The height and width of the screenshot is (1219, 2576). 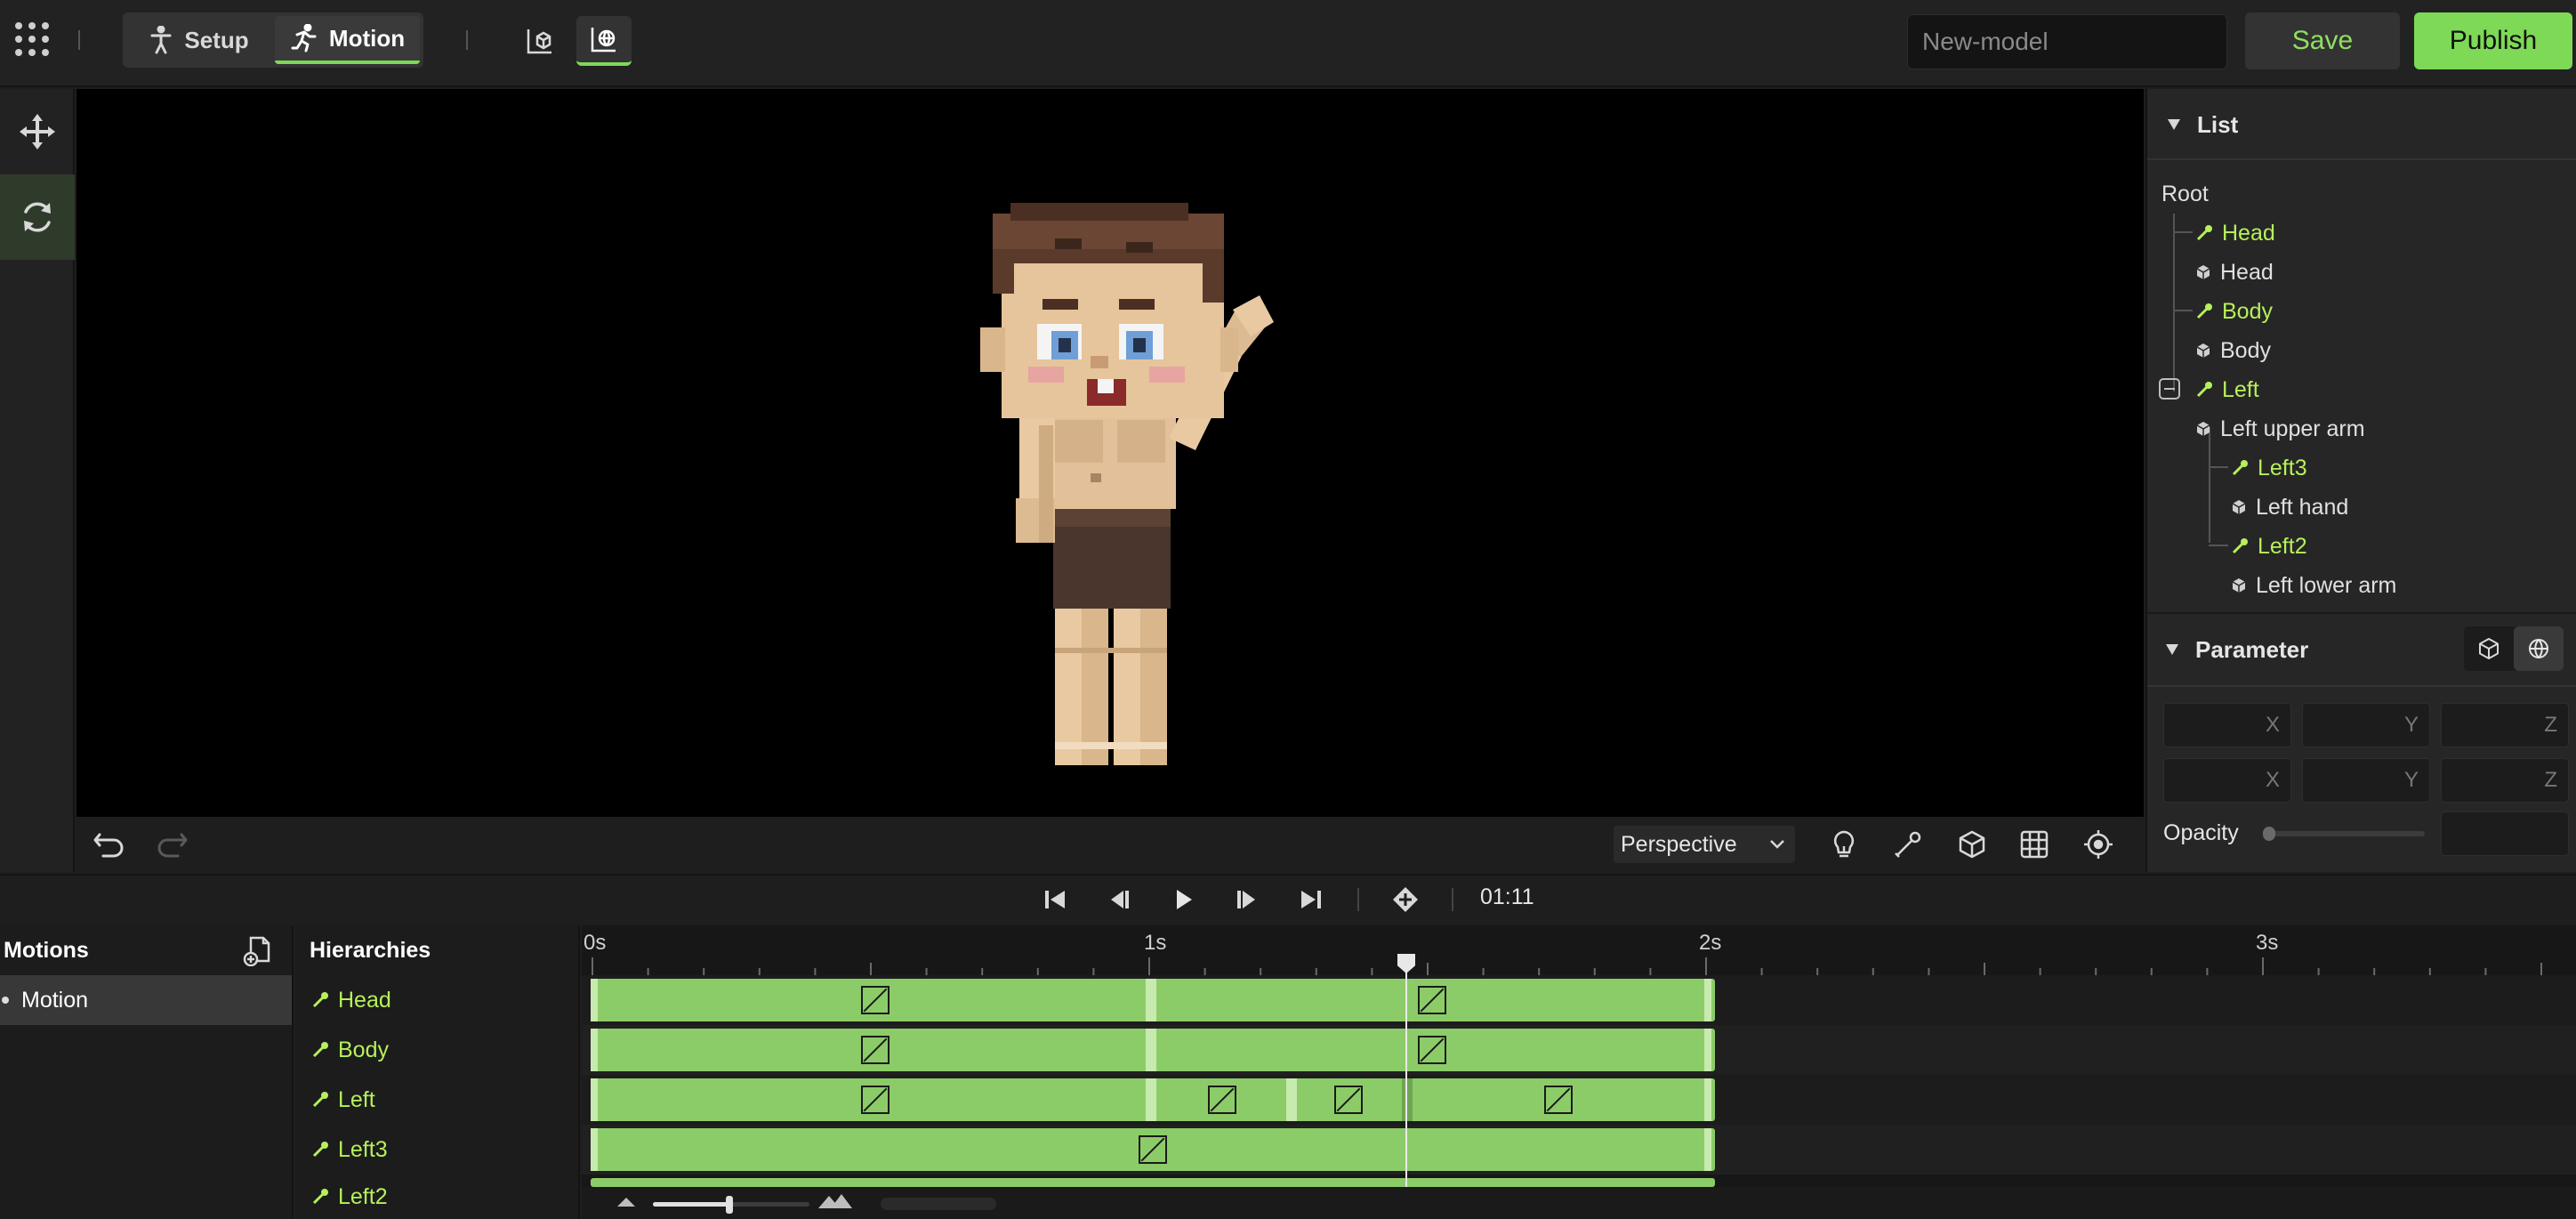 I want to click on hierarchy-row-left: Left, so click(x=437, y=1100).